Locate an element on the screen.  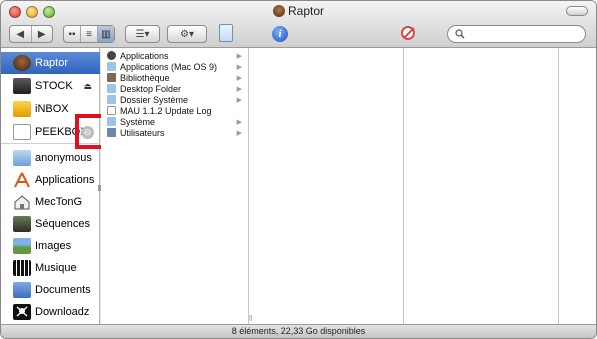
info-icon: i is located at coordinates (280, 34).